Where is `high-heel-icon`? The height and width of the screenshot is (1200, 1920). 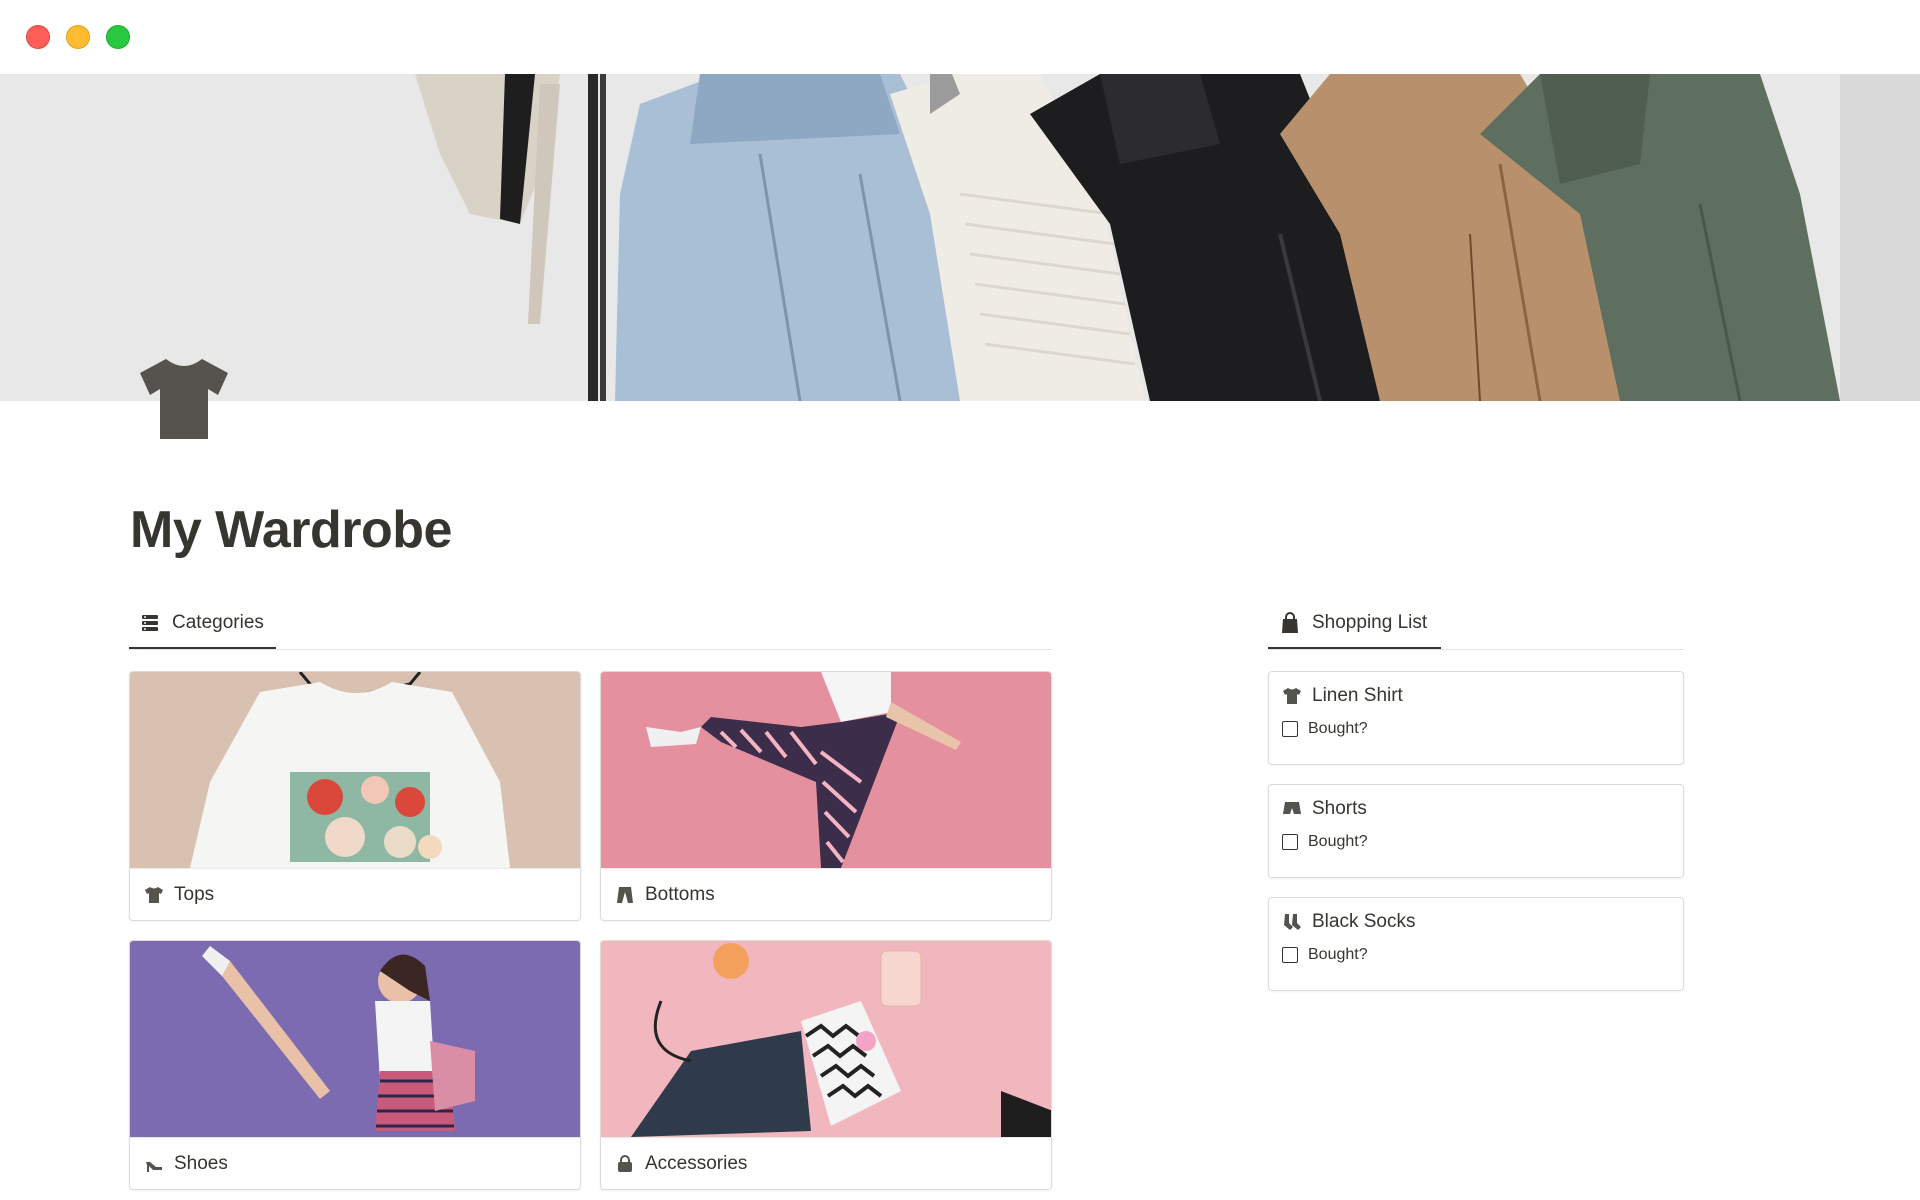
high-heel-icon is located at coordinates (154, 1166).